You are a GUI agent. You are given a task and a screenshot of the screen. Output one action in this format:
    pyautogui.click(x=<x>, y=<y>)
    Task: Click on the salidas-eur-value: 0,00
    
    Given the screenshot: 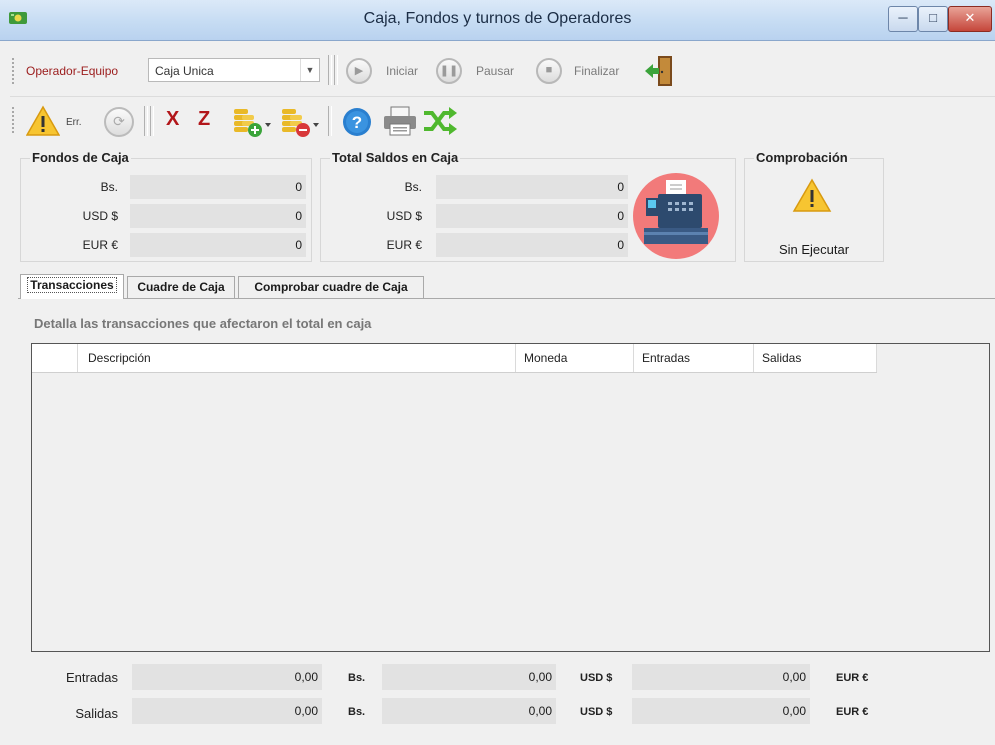 What is the action you would take?
    pyautogui.click(x=721, y=711)
    